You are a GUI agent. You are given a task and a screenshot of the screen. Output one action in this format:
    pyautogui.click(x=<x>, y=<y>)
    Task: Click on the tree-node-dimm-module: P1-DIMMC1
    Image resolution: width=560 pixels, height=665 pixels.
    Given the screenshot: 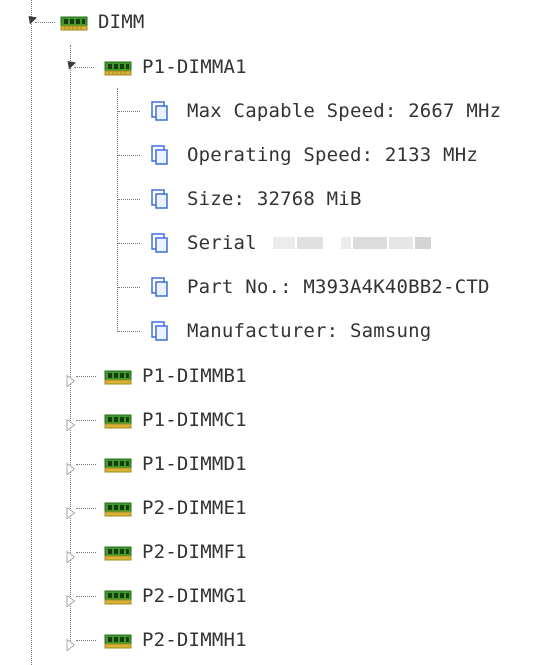 What is the action you would take?
    pyautogui.click(x=175, y=420)
    